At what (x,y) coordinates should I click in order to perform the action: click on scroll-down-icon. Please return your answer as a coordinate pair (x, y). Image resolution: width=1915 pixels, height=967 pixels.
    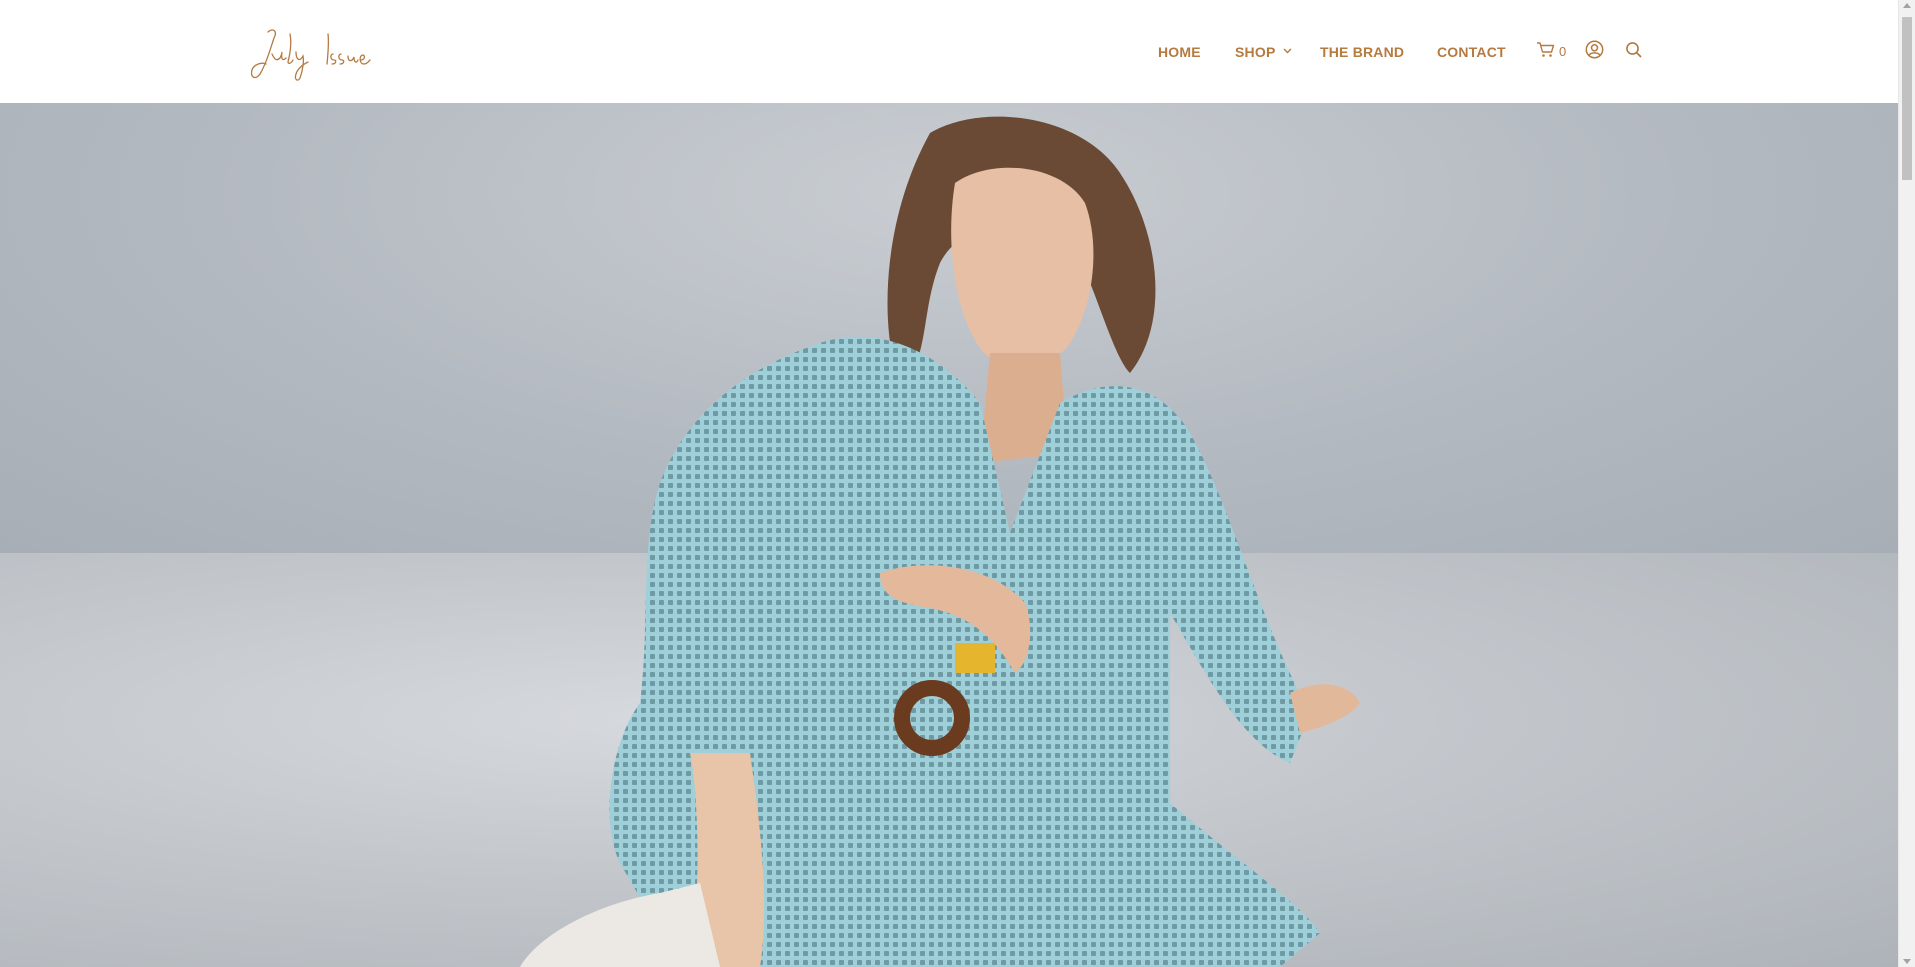
    Looking at the image, I should click on (1907, 961).